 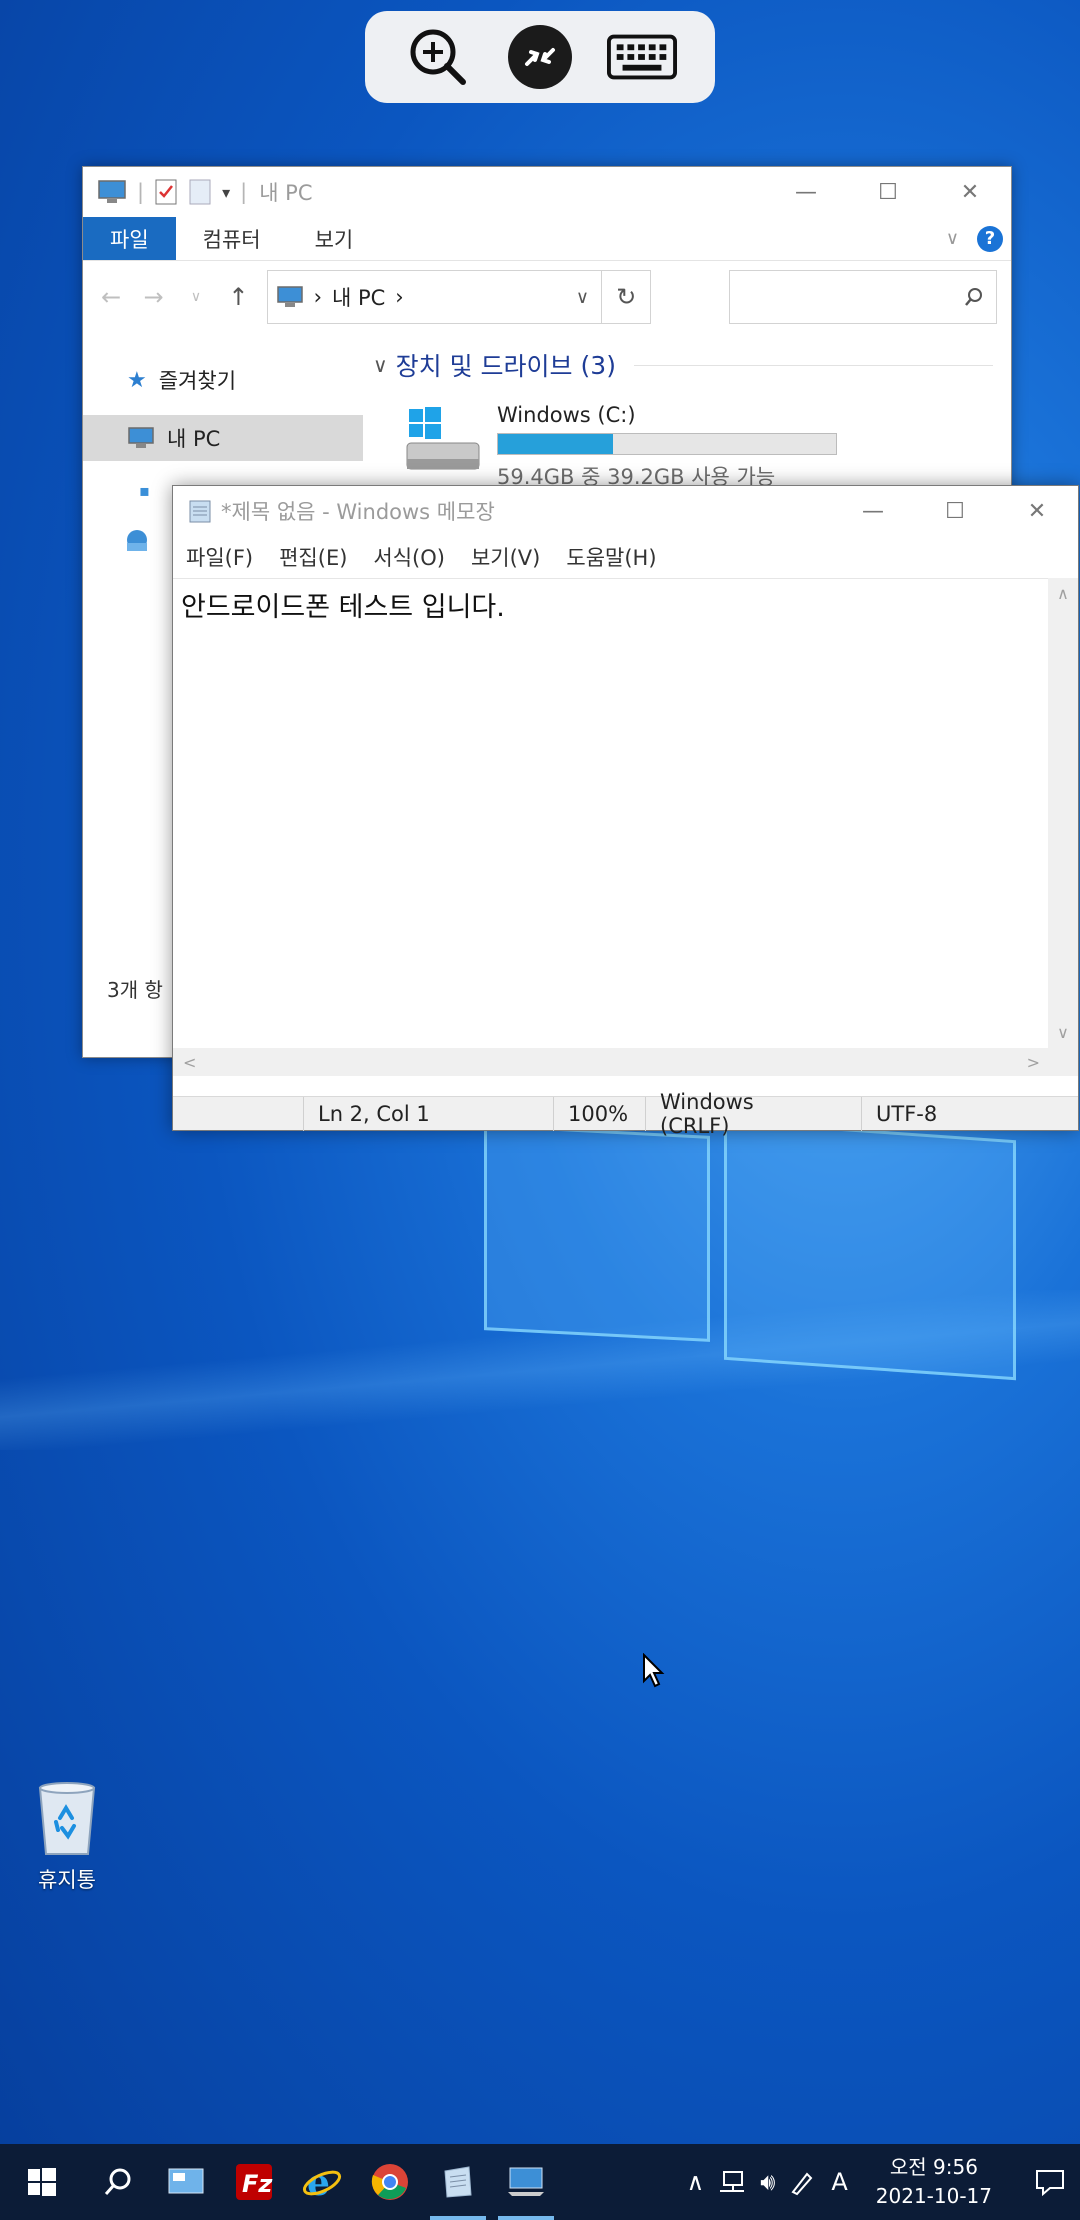 I want to click on menu-format: 서식(O), so click(x=409, y=557).